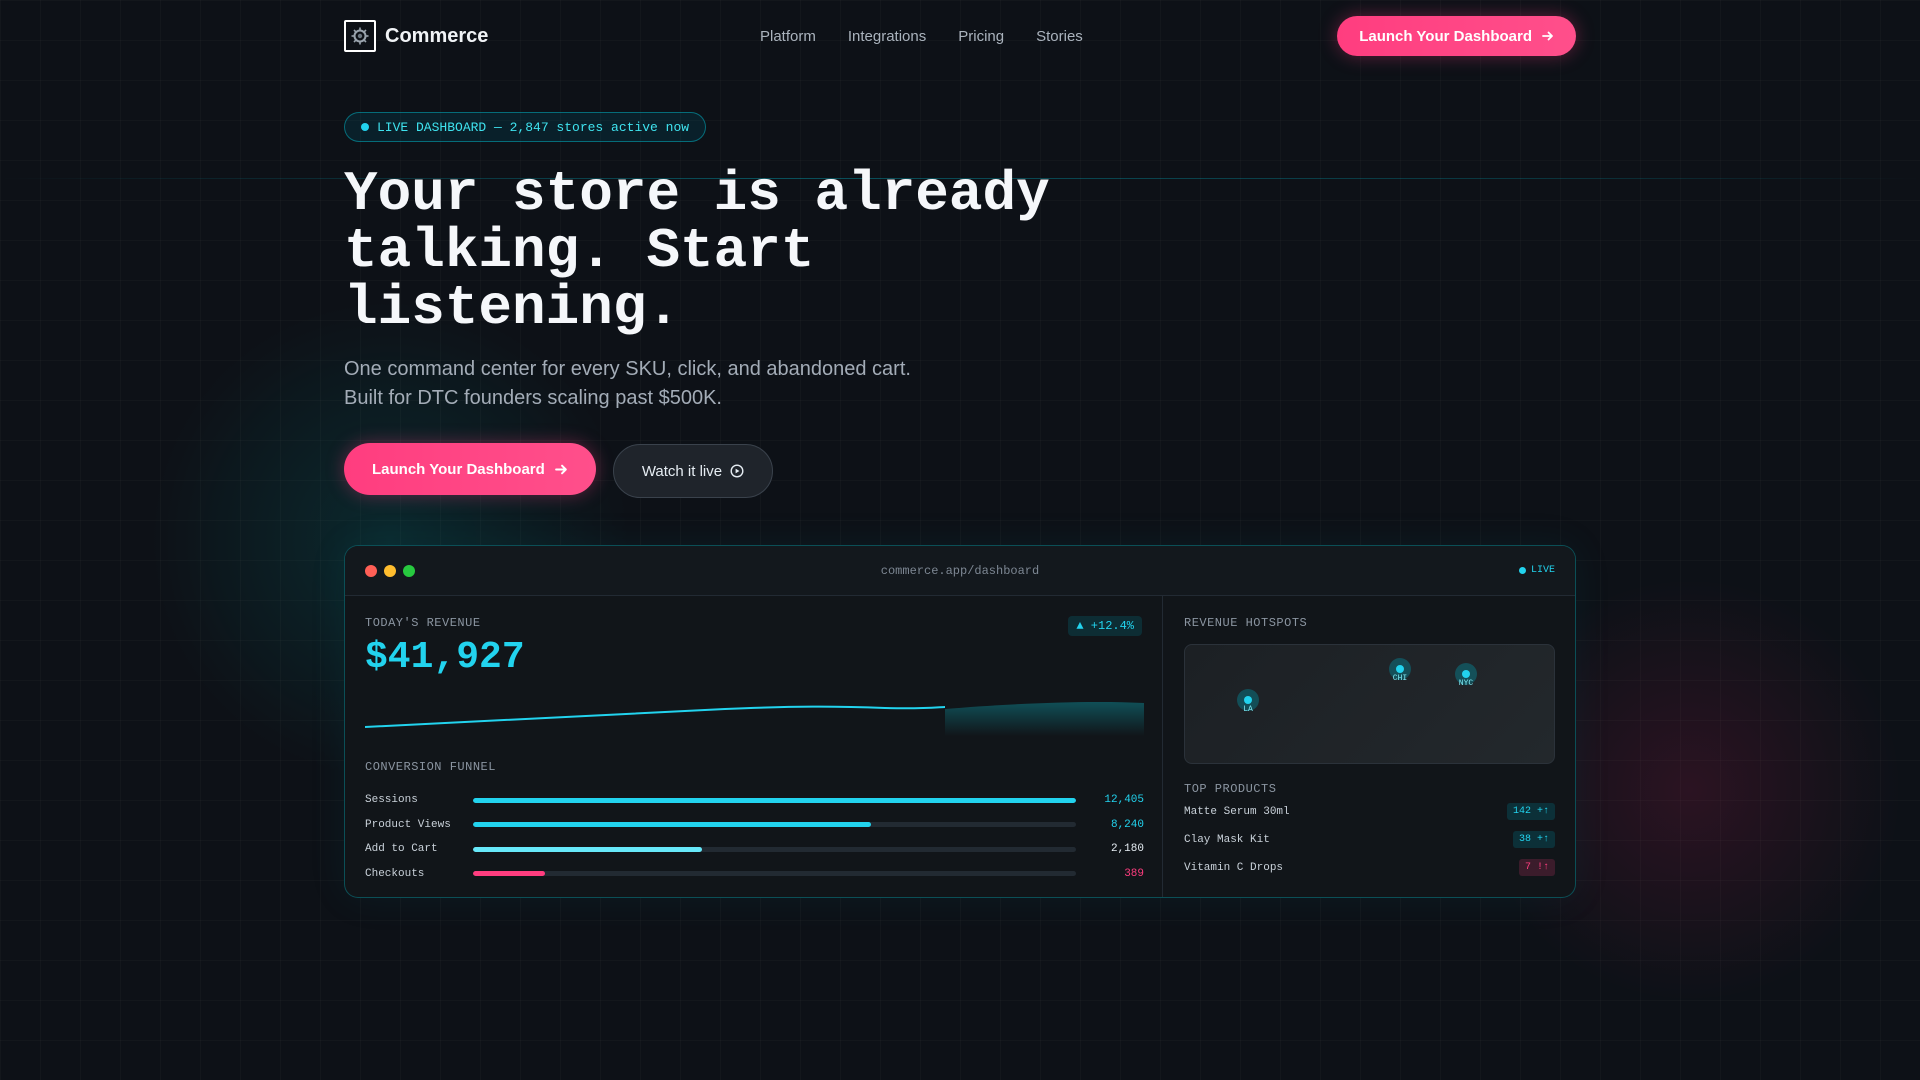 The width and height of the screenshot is (1920, 1080). I want to click on dashboard-window-bar: commerce.app/dashboard LIVE, so click(960, 571).